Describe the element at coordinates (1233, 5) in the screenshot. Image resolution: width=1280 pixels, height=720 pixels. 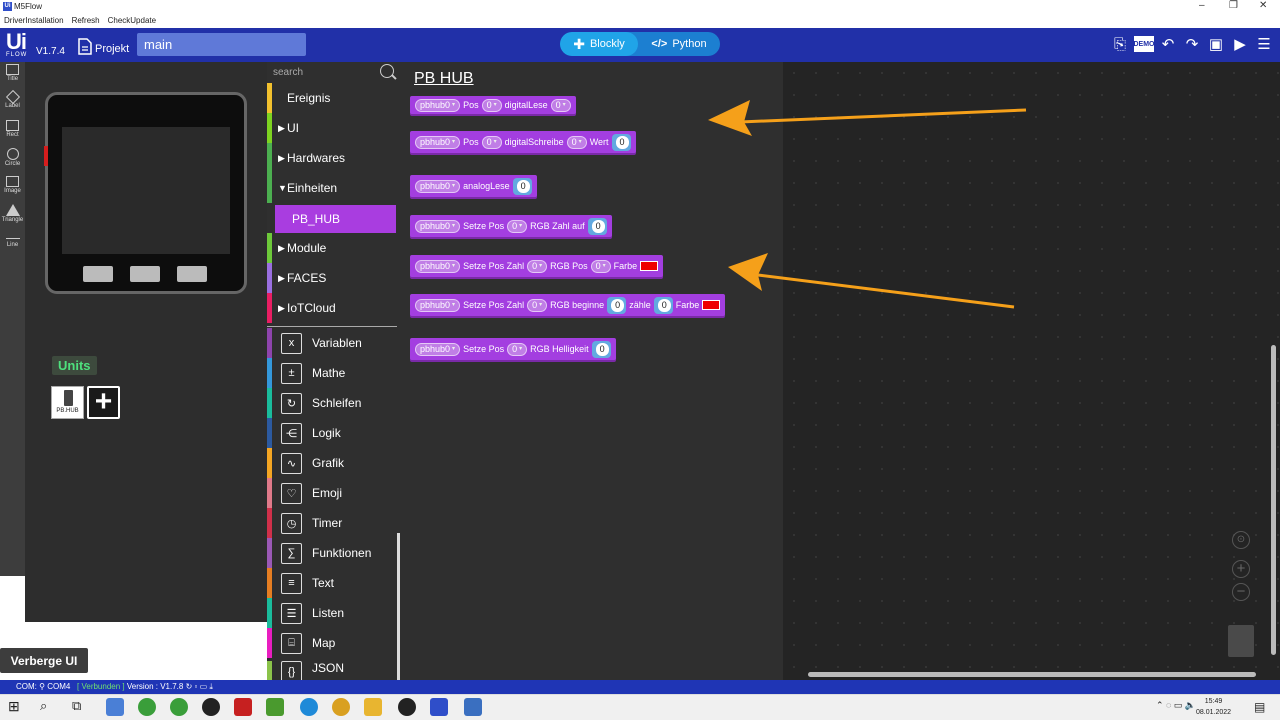
I see `restore-icon: ❐` at that location.